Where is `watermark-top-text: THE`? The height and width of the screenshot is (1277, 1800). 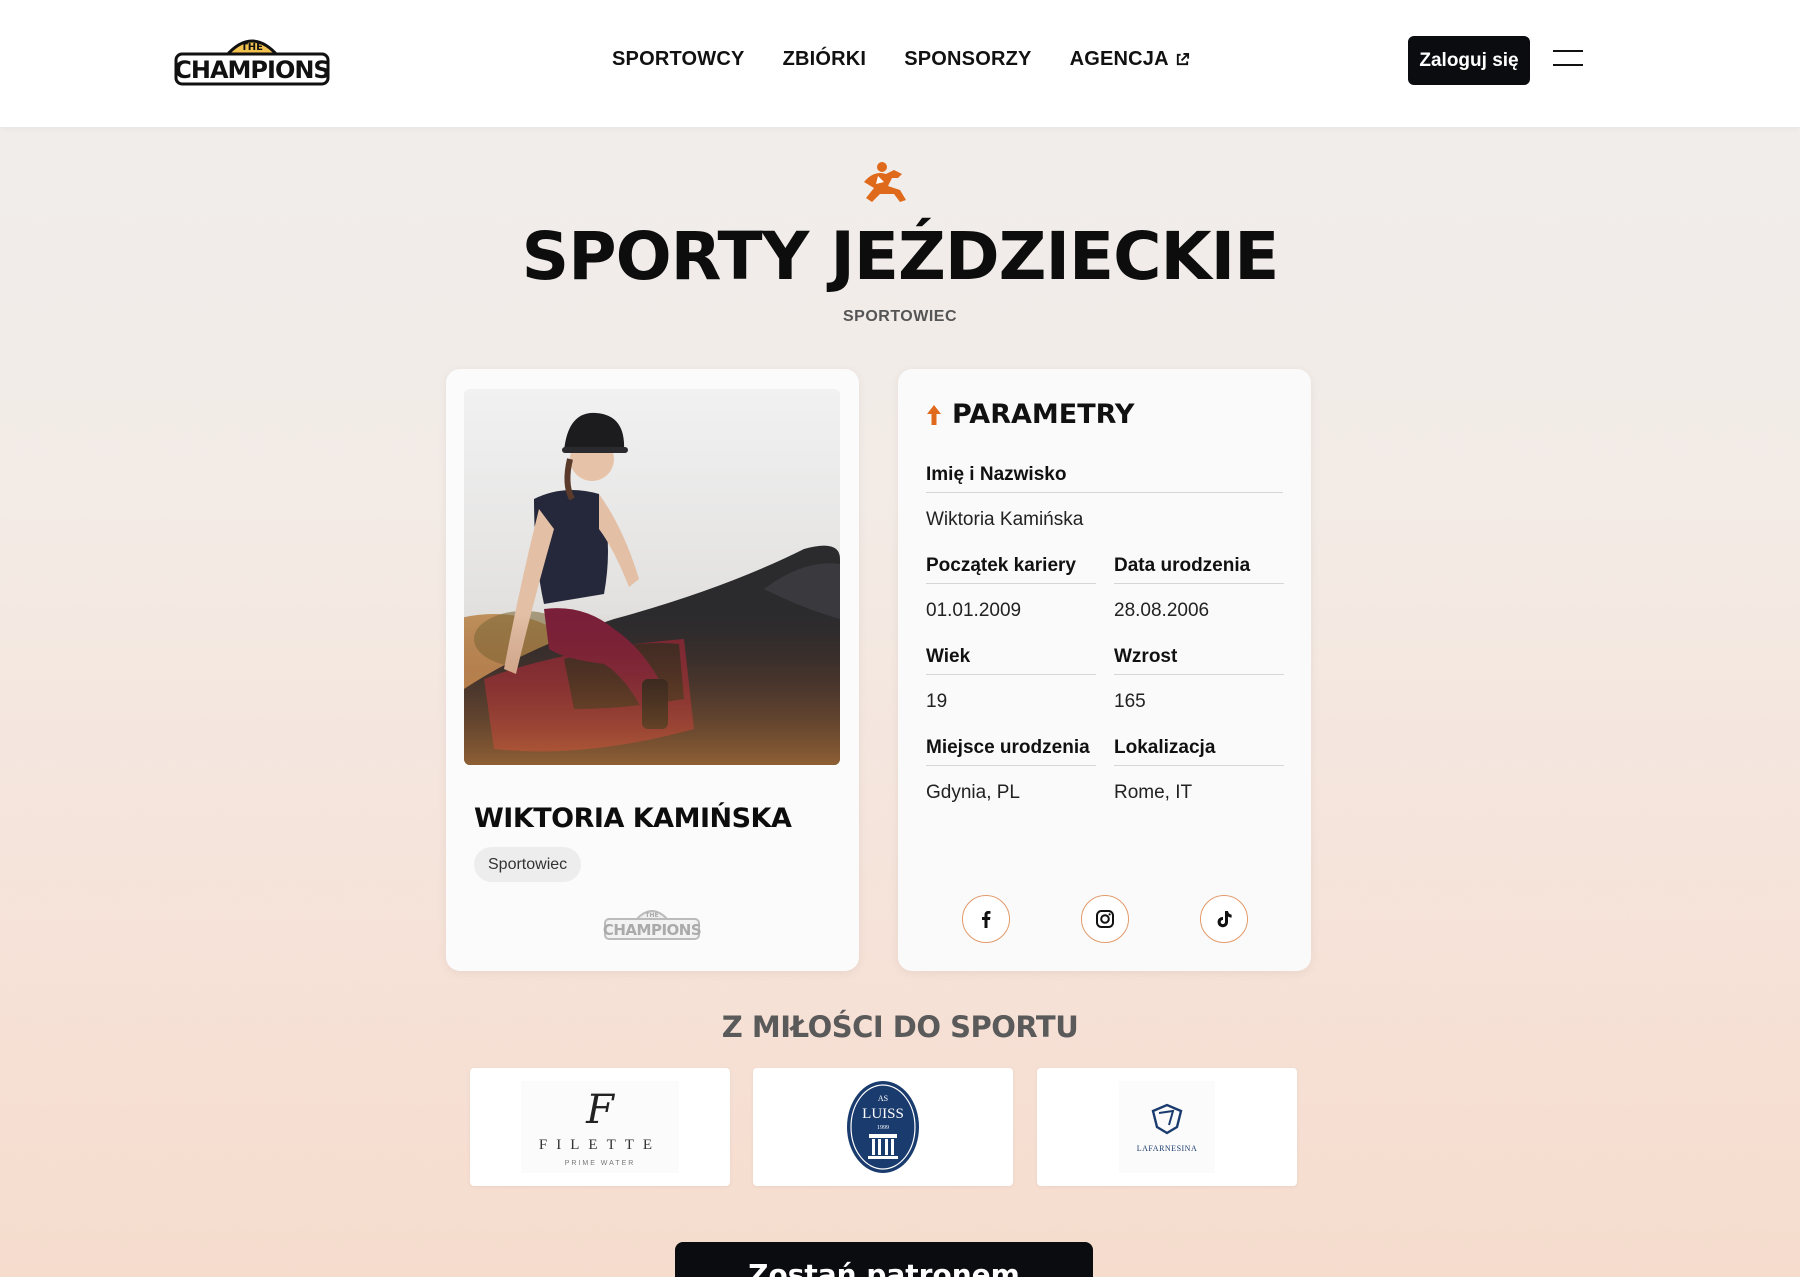
watermark-top-text: THE is located at coordinates (651, 915).